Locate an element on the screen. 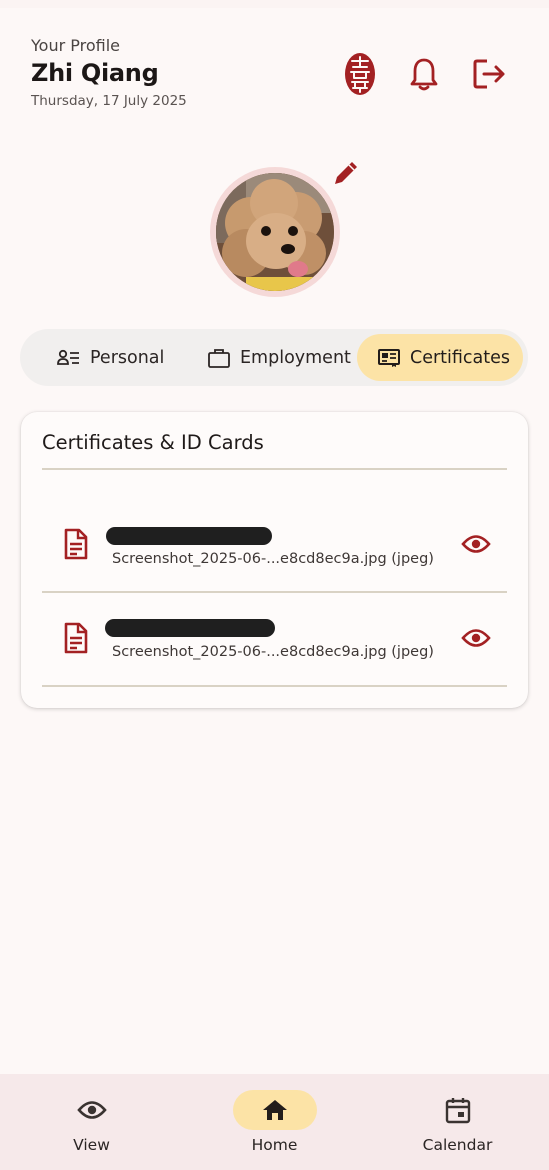 Image resolution: width=549 pixels, height=1170 pixels. nav-calendar: Calendar is located at coordinates (457, 1122).